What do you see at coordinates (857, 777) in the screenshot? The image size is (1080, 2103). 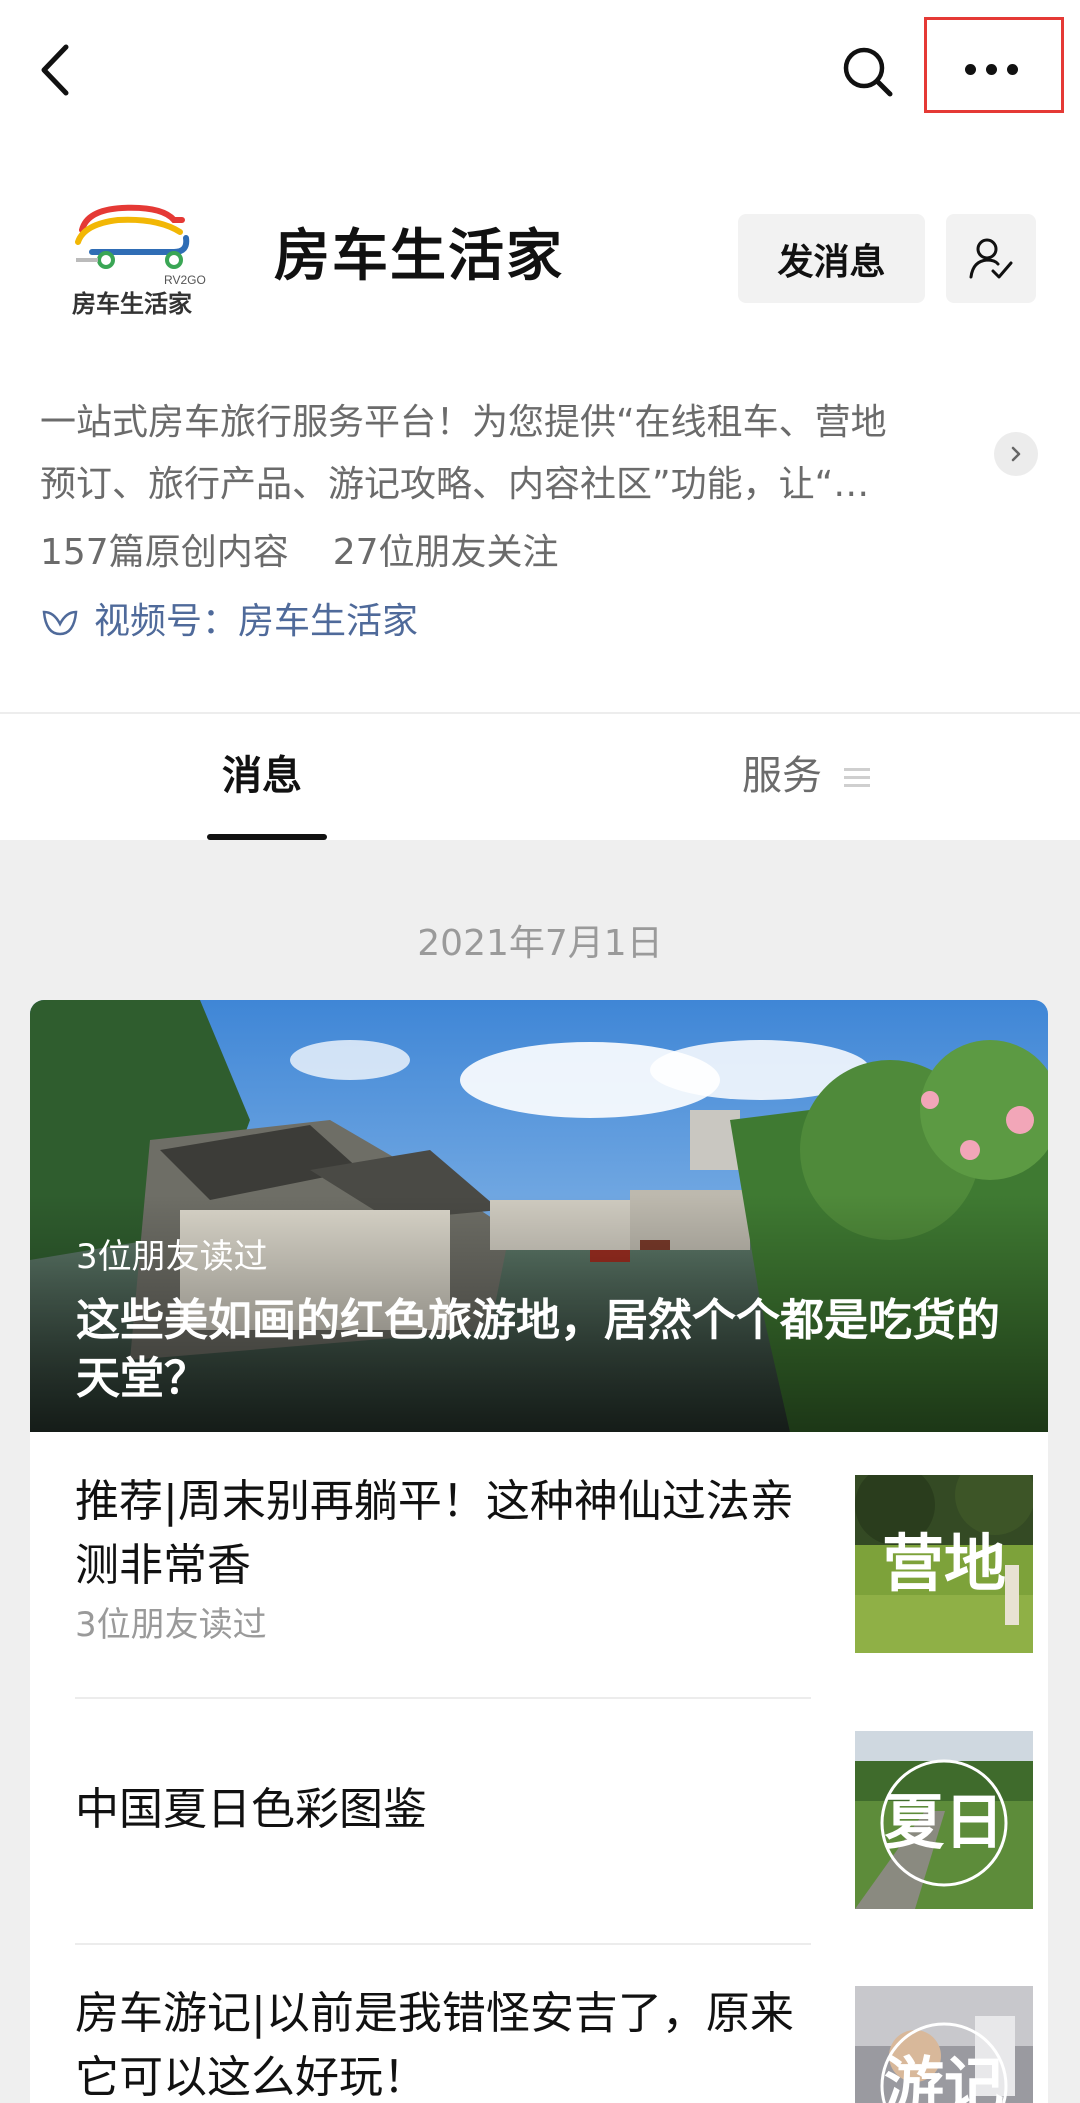 I see `menu-icon` at bounding box center [857, 777].